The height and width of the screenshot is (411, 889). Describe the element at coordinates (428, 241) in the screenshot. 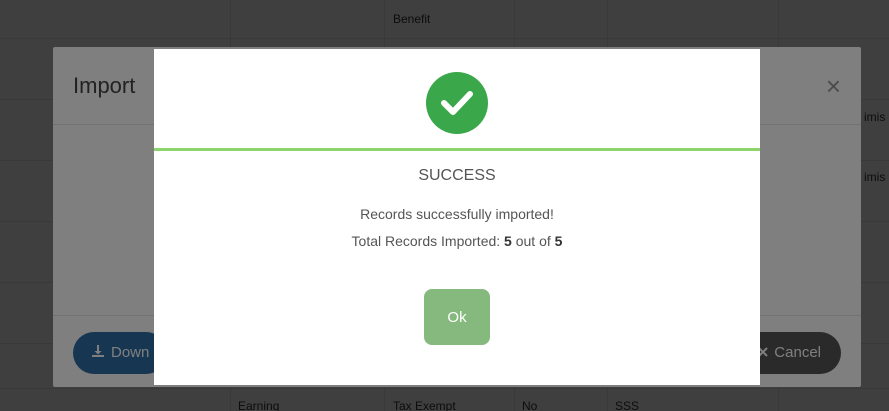

I see `import-summary-prefix: Total Records Imported:` at that location.